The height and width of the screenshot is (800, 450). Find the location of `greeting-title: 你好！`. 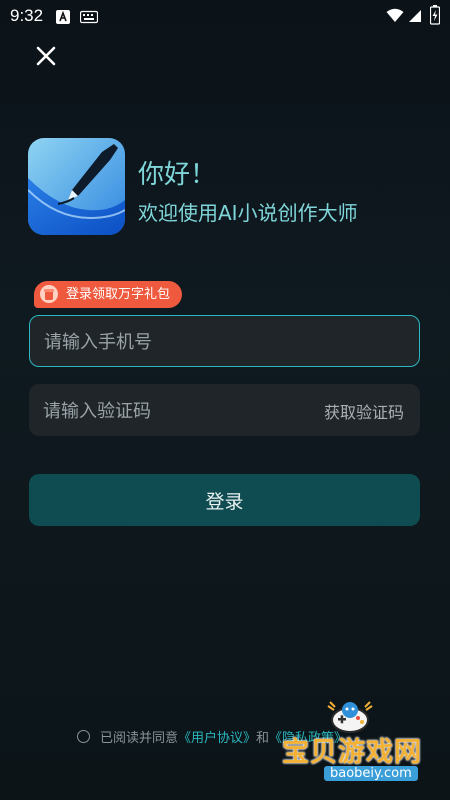

greeting-title: 你好！ is located at coordinates (177, 175).